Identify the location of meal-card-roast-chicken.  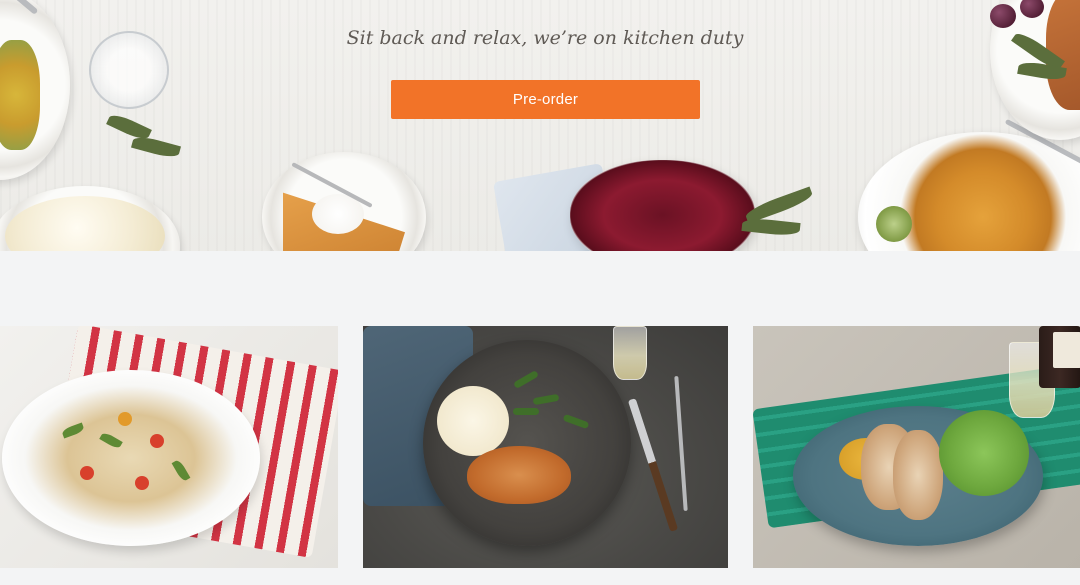
(545, 447).